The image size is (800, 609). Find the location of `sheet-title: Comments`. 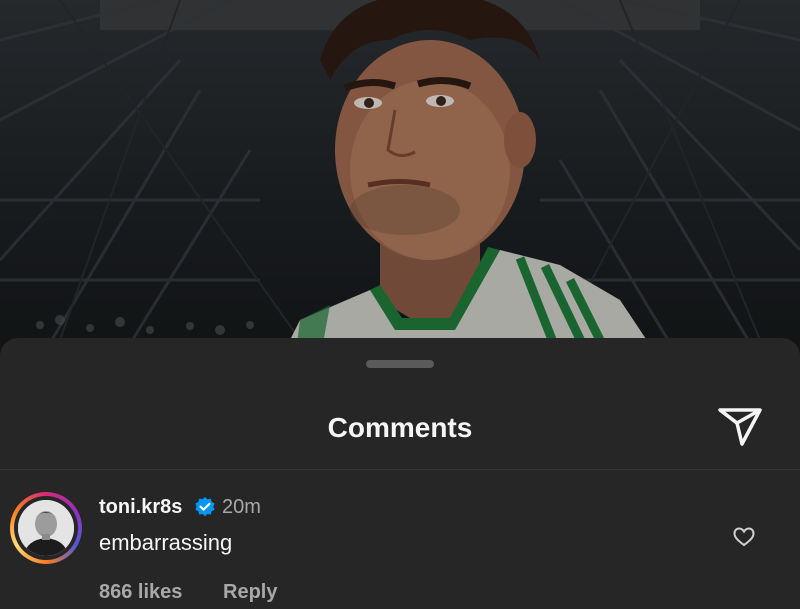

sheet-title: Comments is located at coordinates (400, 427).